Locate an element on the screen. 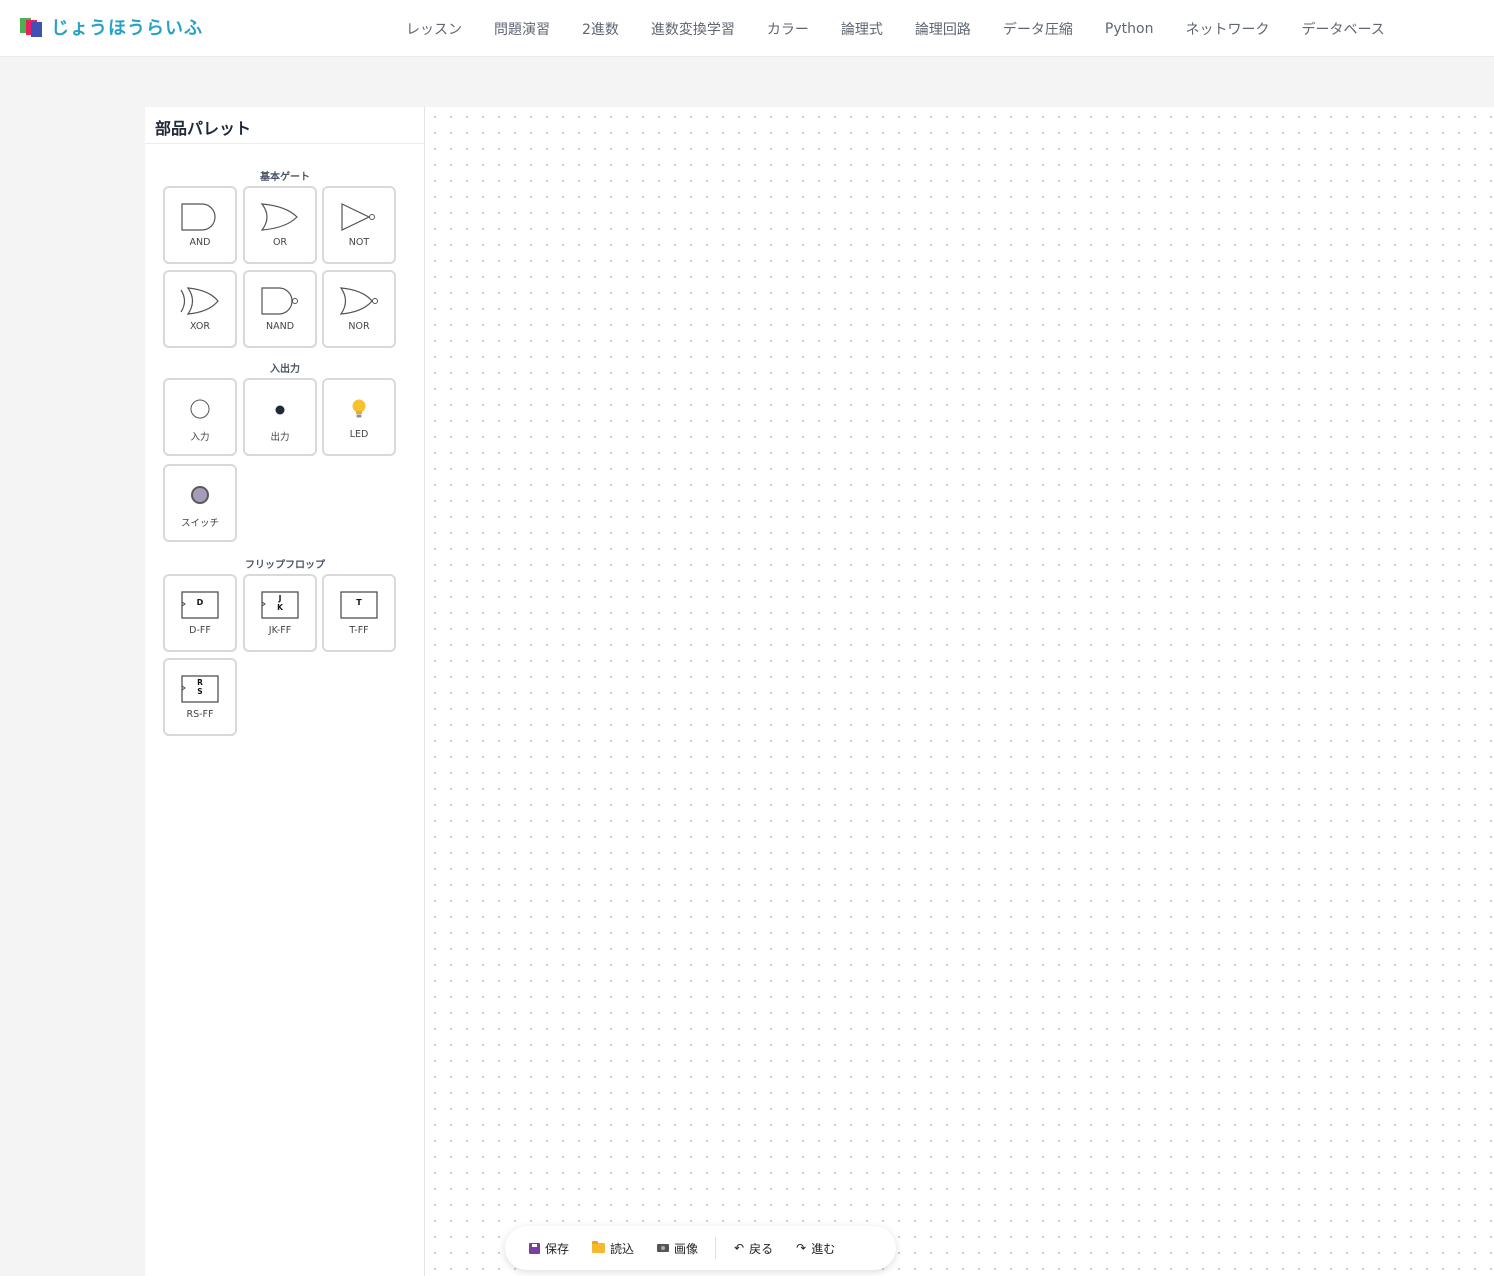 This screenshot has width=1494, height=1276. part-input: 入力 is located at coordinates (200, 417).